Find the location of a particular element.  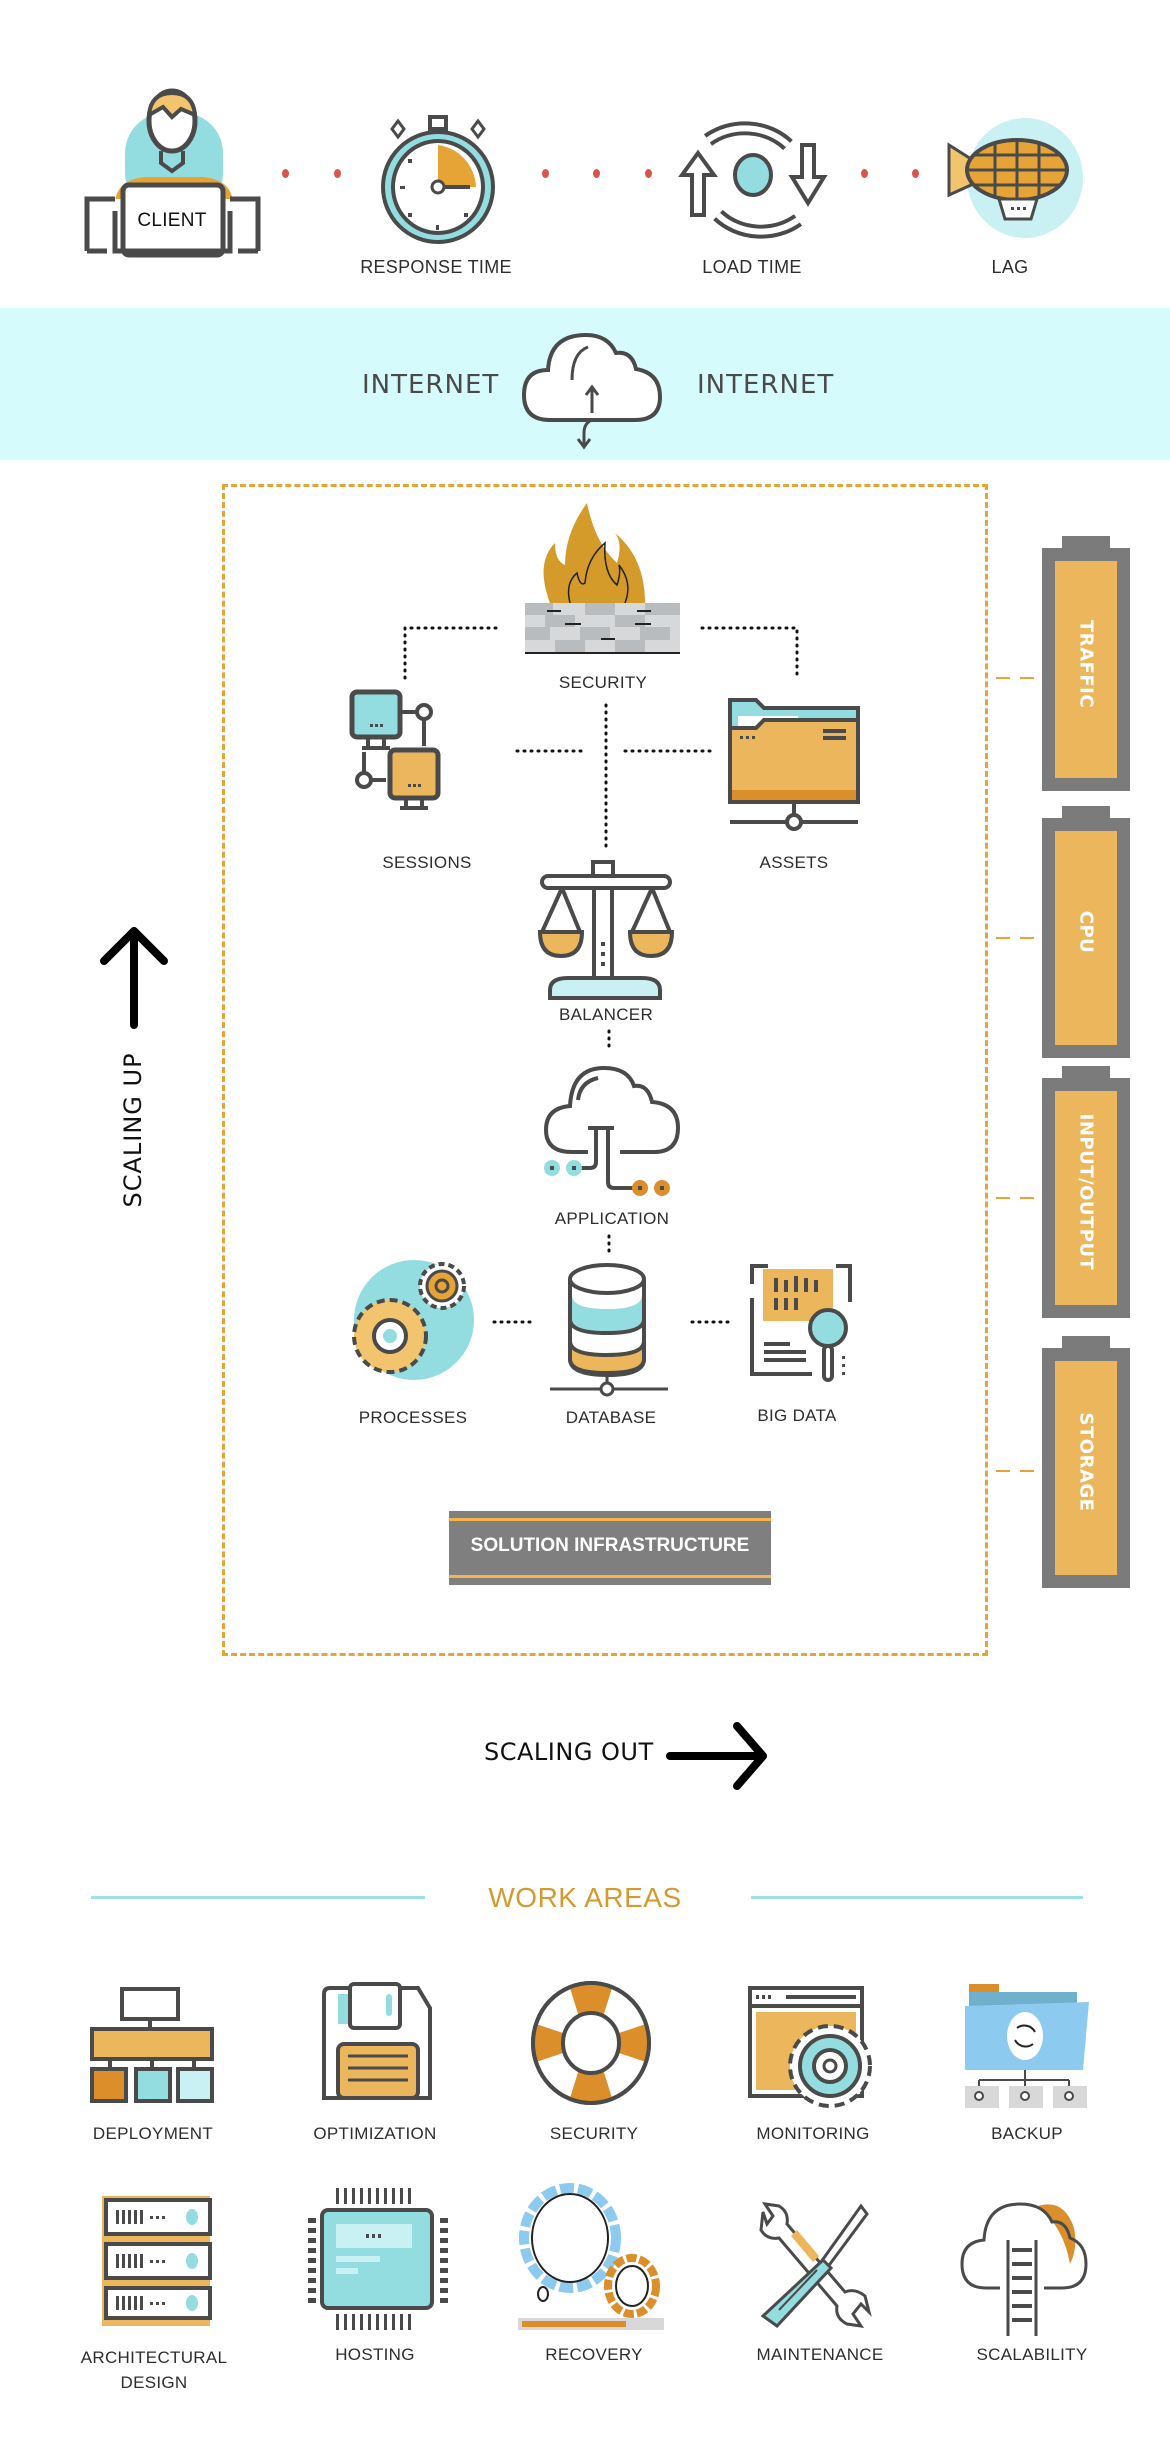

cpu-label: CPU is located at coordinates (1086, 932).